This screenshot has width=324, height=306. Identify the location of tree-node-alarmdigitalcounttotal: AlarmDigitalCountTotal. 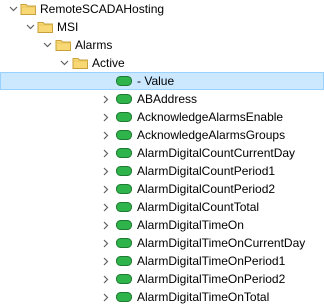
(162, 207).